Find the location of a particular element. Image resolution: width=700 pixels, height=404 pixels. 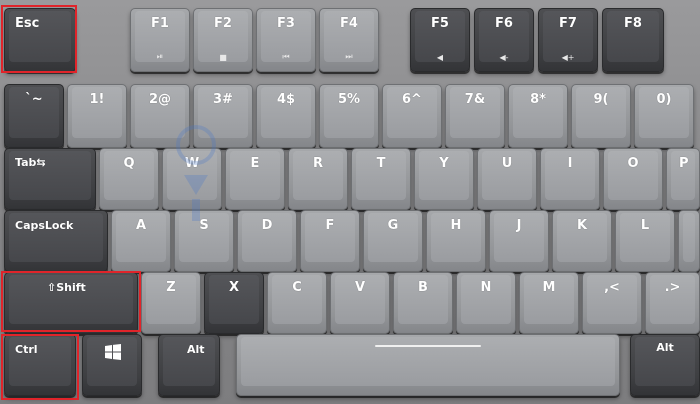

key-period: .> is located at coordinates (672, 303).